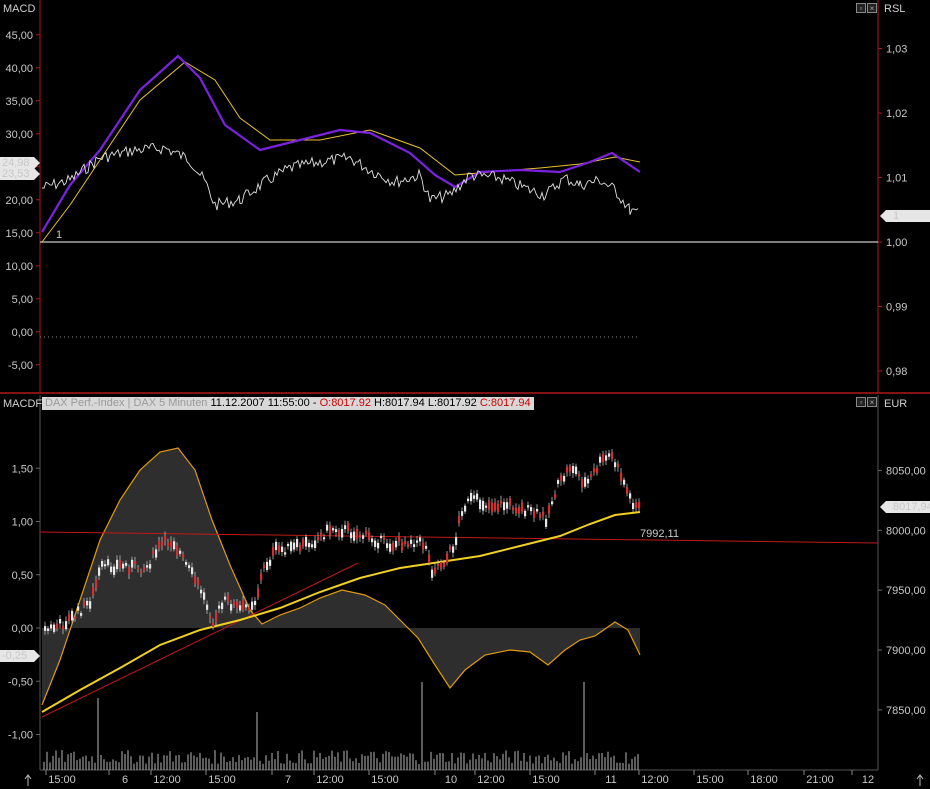 Image resolution: width=930 pixels, height=789 pixels. I want to click on time-tick-label: 18:00, so click(764, 780).